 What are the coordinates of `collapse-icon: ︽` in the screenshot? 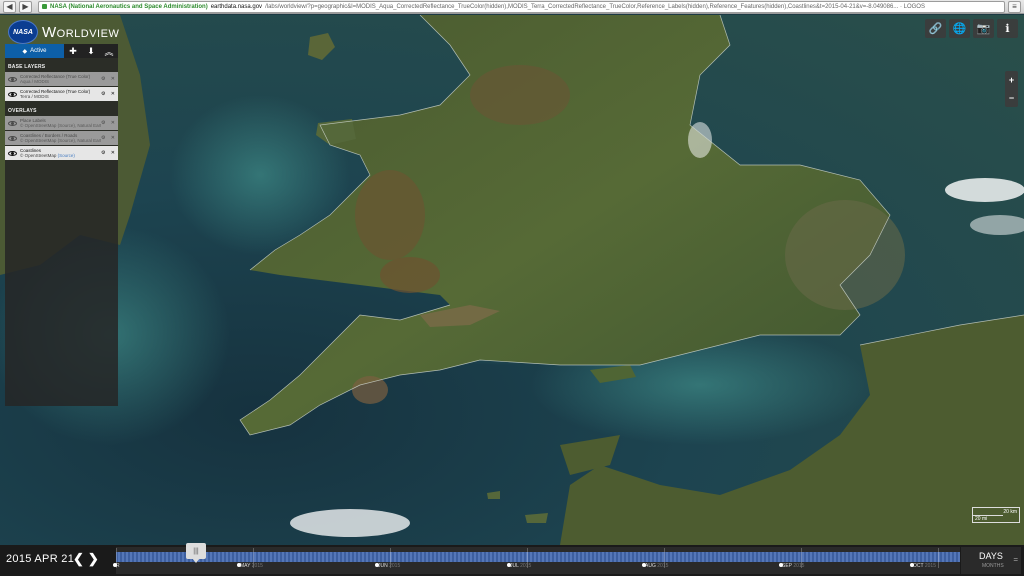 It's located at (109, 51).